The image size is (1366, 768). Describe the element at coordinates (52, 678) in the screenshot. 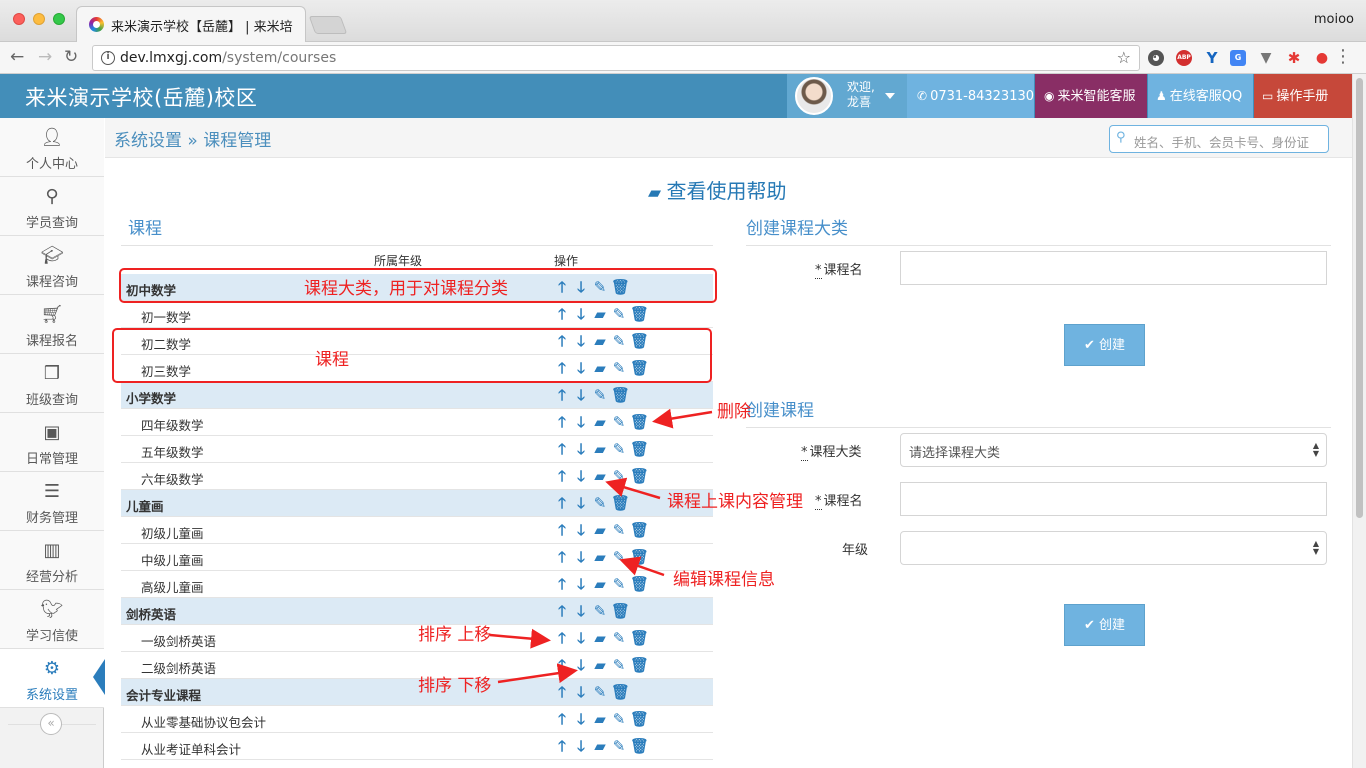

I see `sidebar-item-settings: ⚙ 系统设置` at that location.